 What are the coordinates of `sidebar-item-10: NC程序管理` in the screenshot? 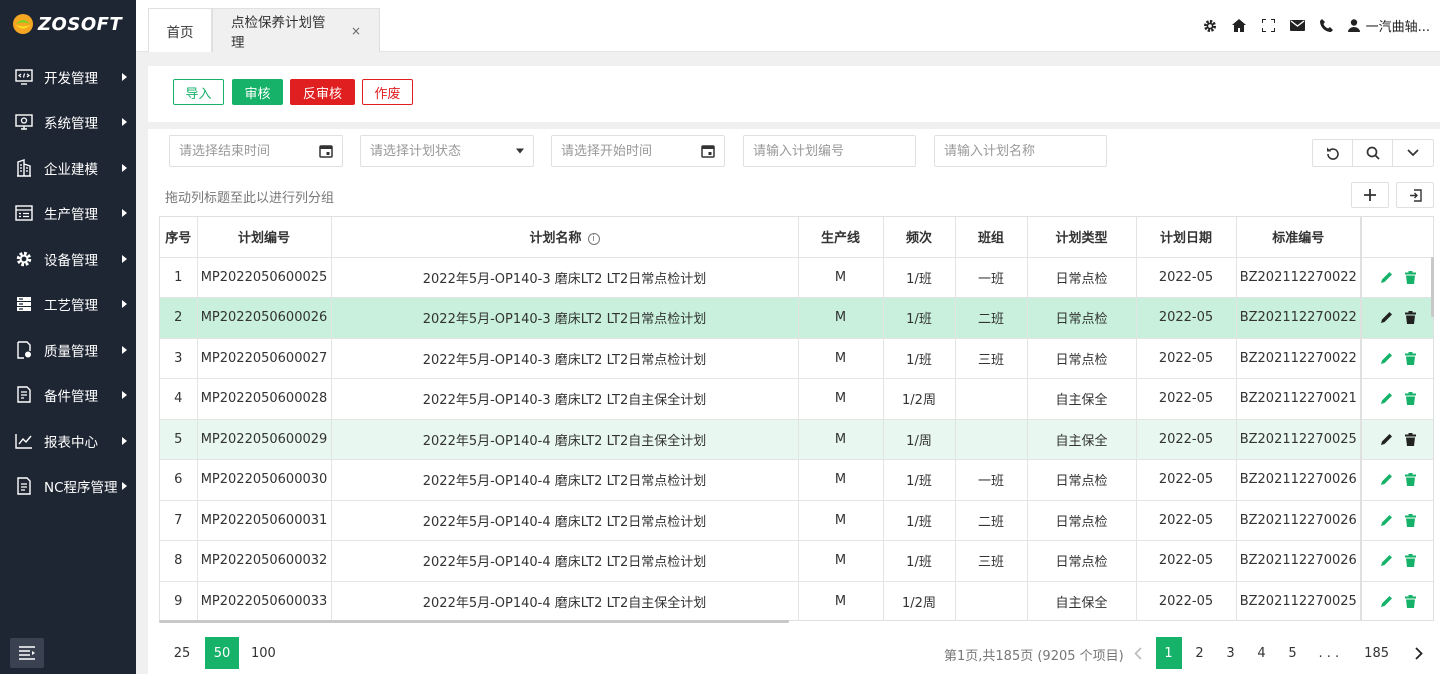 It's located at (68, 487).